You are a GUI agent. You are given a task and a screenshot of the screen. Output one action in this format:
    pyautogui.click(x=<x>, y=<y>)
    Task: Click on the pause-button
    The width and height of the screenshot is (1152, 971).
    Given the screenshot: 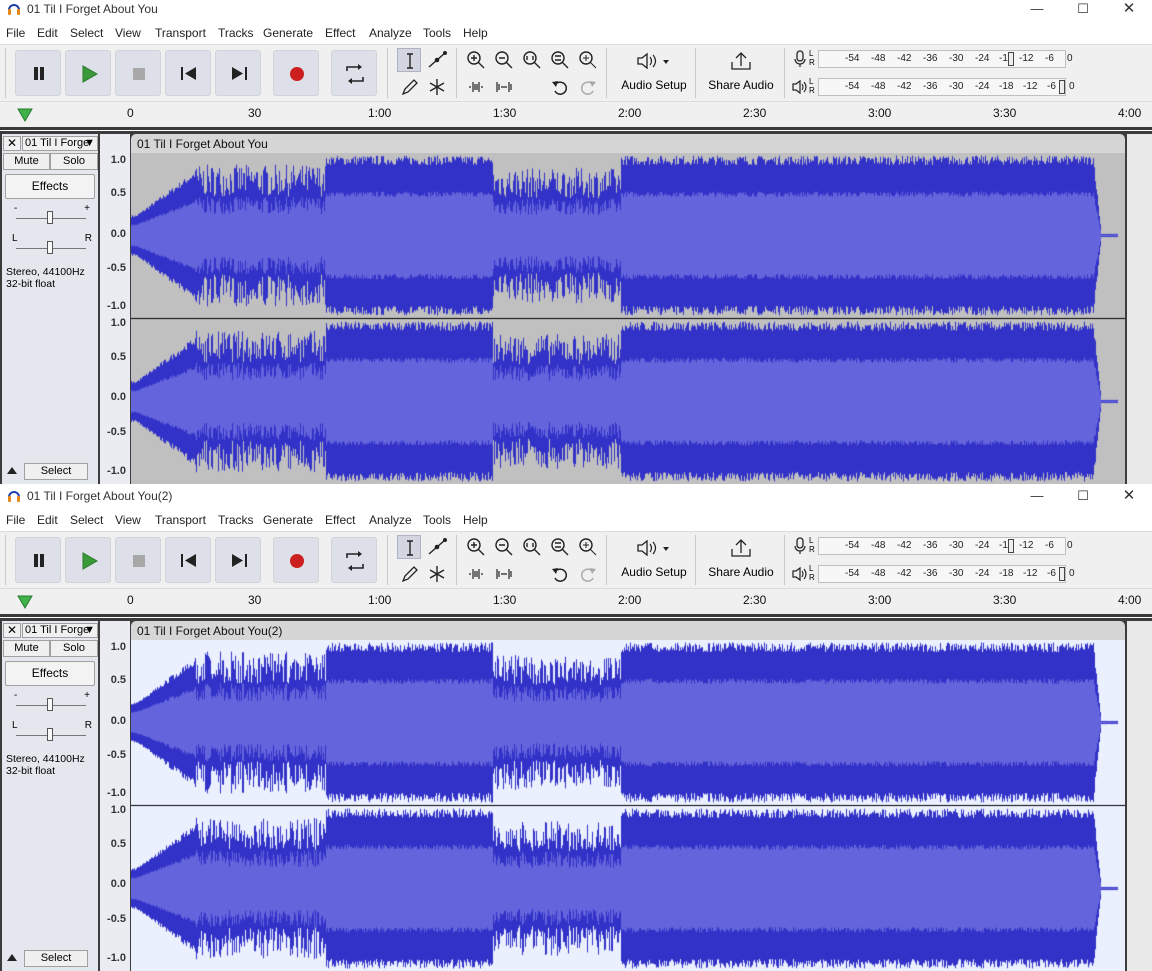 What is the action you would take?
    pyautogui.click(x=38, y=560)
    